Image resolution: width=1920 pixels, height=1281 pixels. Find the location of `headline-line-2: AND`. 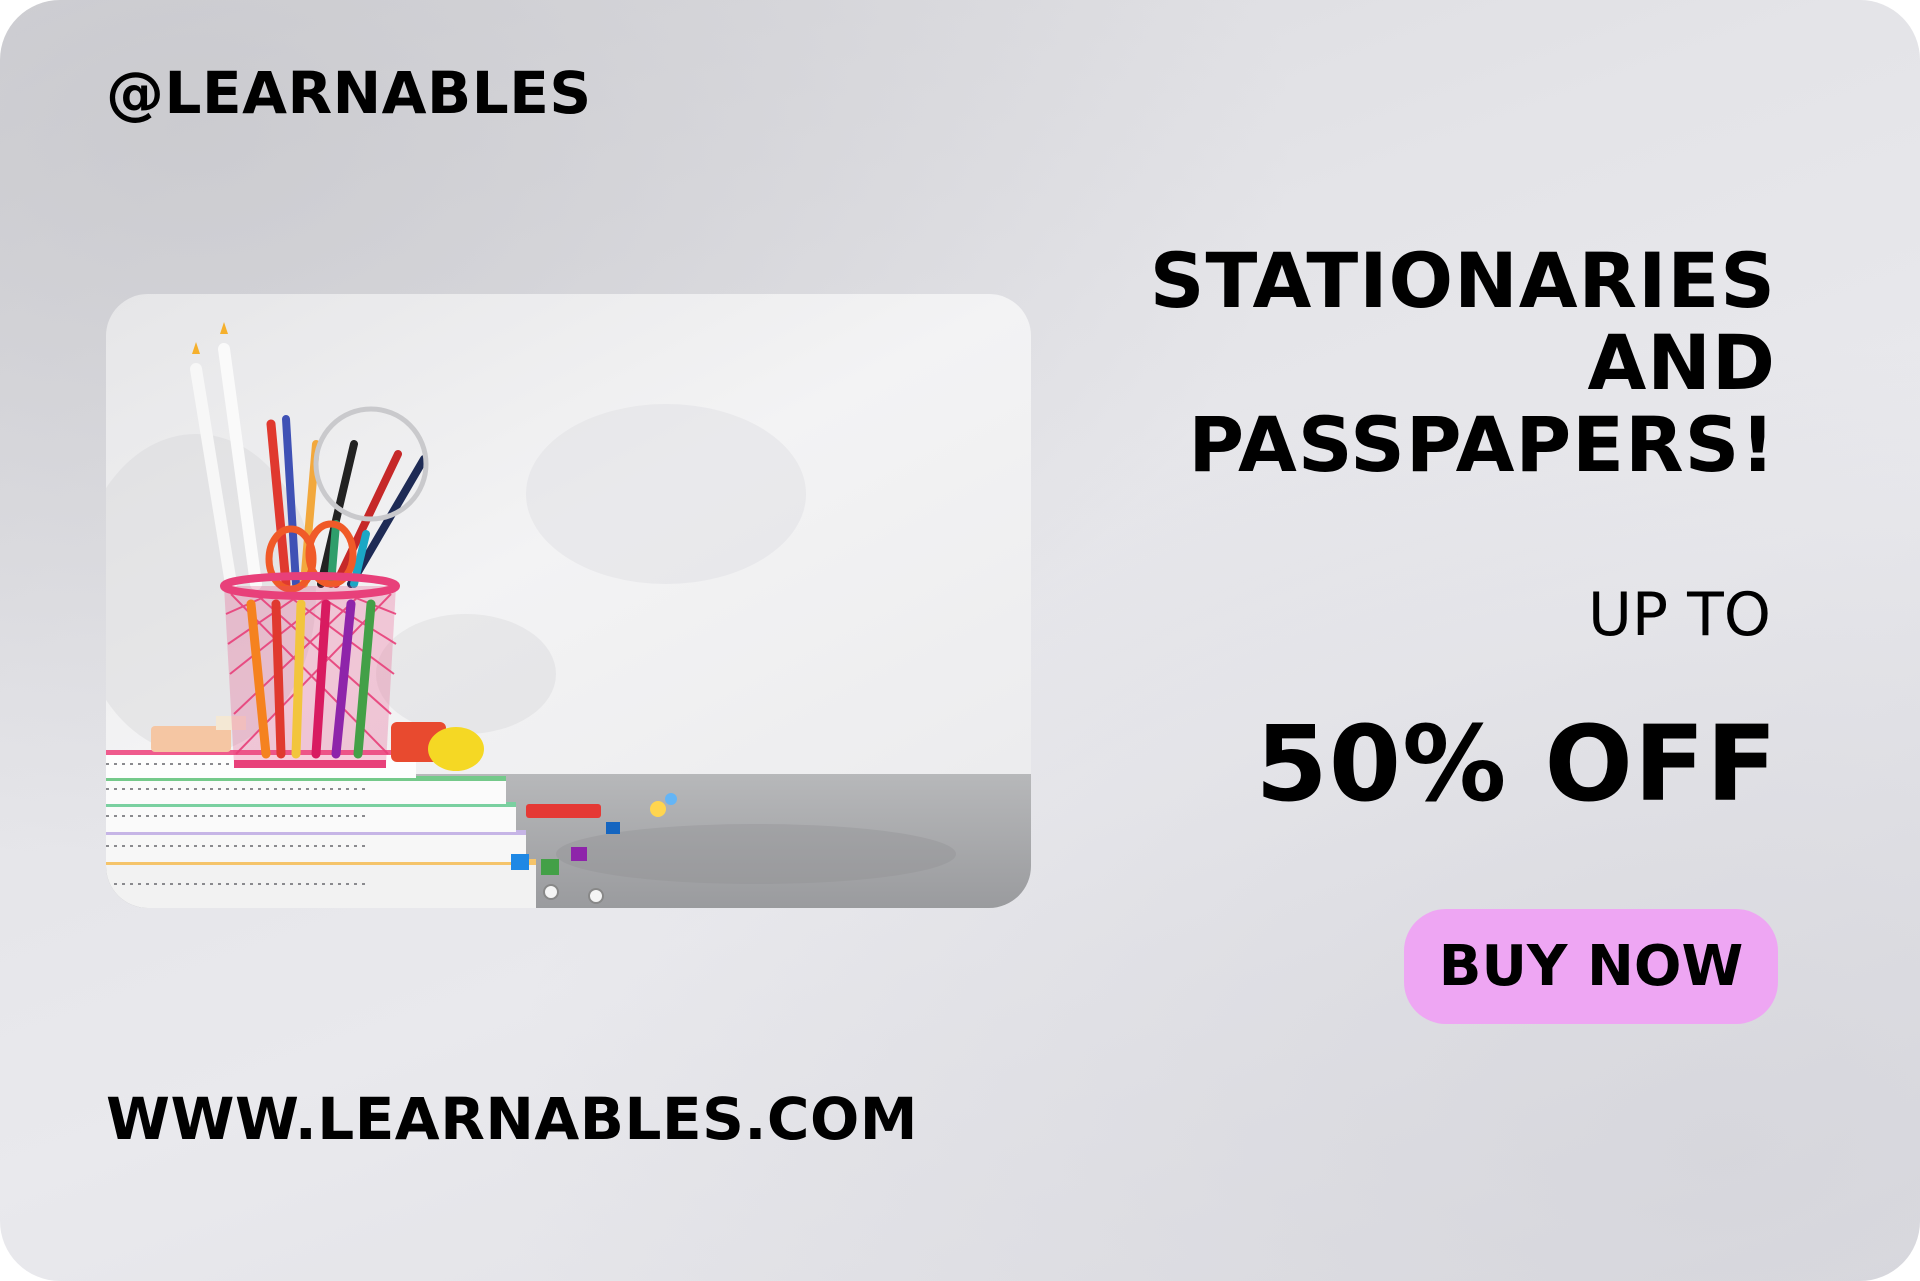

headline-line-2: AND is located at coordinates (1681, 362).